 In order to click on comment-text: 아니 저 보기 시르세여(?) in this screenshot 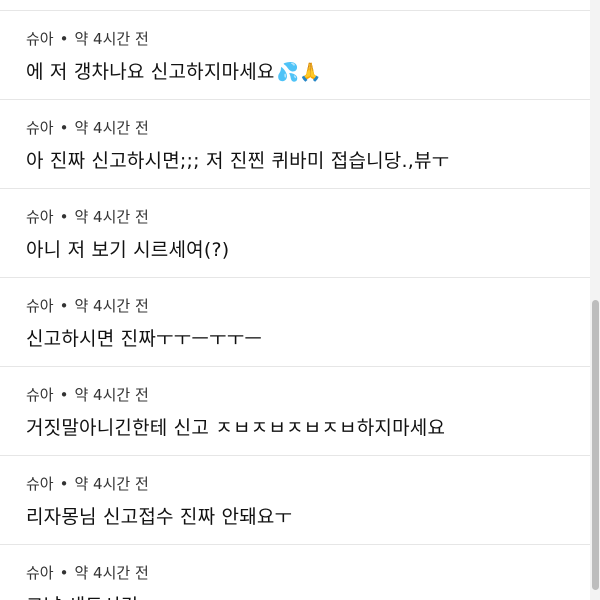, I will do `click(128, 250)`.